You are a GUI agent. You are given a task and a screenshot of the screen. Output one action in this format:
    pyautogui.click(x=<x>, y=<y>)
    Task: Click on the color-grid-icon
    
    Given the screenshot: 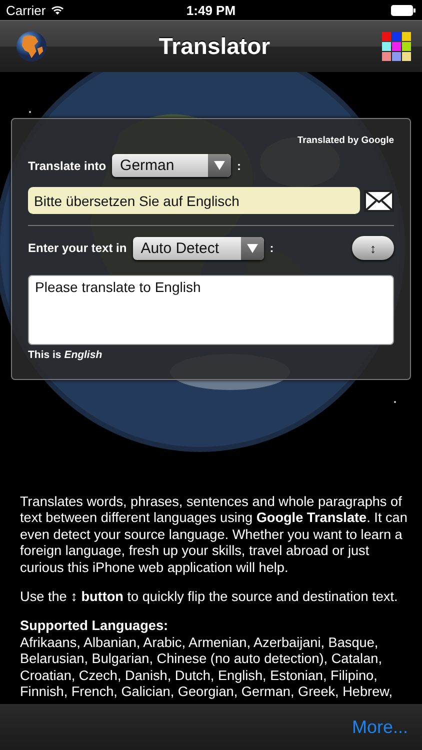 What is the action you would take?
    pyautogui.click(x=396, y=46)
    